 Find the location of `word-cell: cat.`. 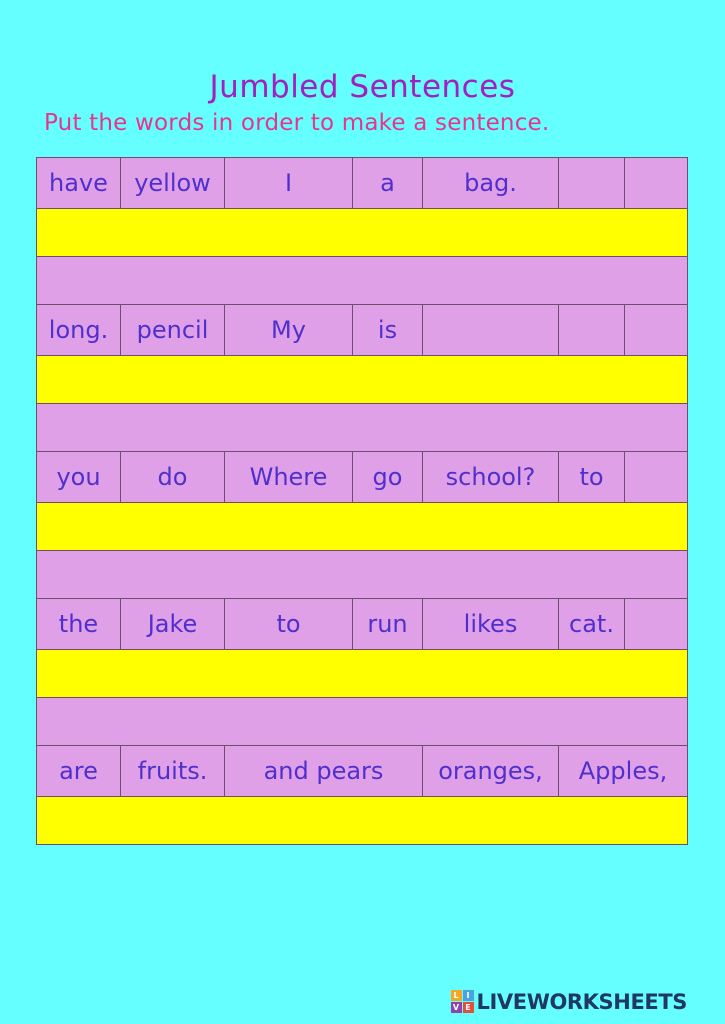

word-cell: cat. is located at coordinates (591, 624).